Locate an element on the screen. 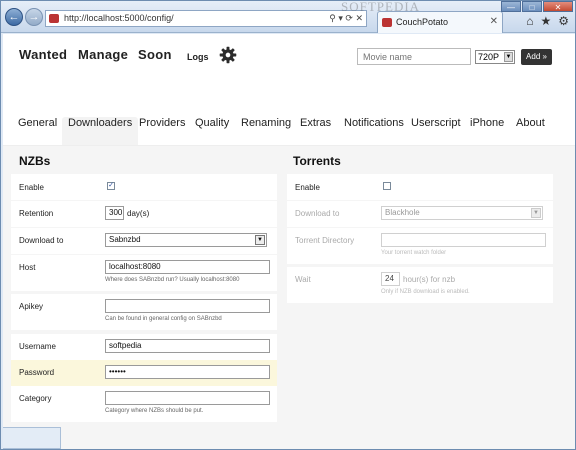 Image resolution: width=576 pixels, height=450 pixels. tab-notifications: Notifications is located at coordinates (374, 131).